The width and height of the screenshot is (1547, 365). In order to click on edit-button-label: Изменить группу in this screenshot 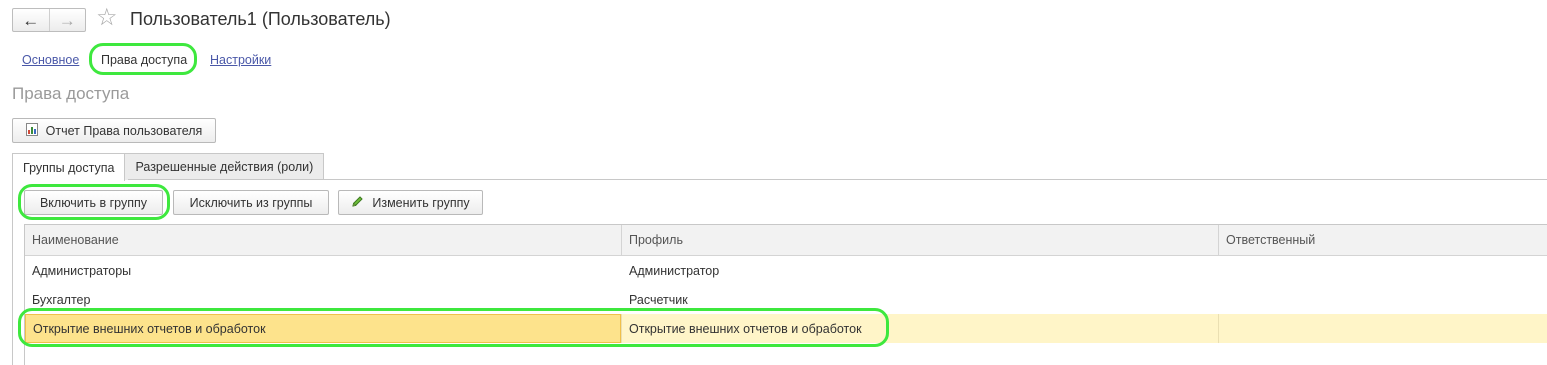, I will do `click(421, 202)`.